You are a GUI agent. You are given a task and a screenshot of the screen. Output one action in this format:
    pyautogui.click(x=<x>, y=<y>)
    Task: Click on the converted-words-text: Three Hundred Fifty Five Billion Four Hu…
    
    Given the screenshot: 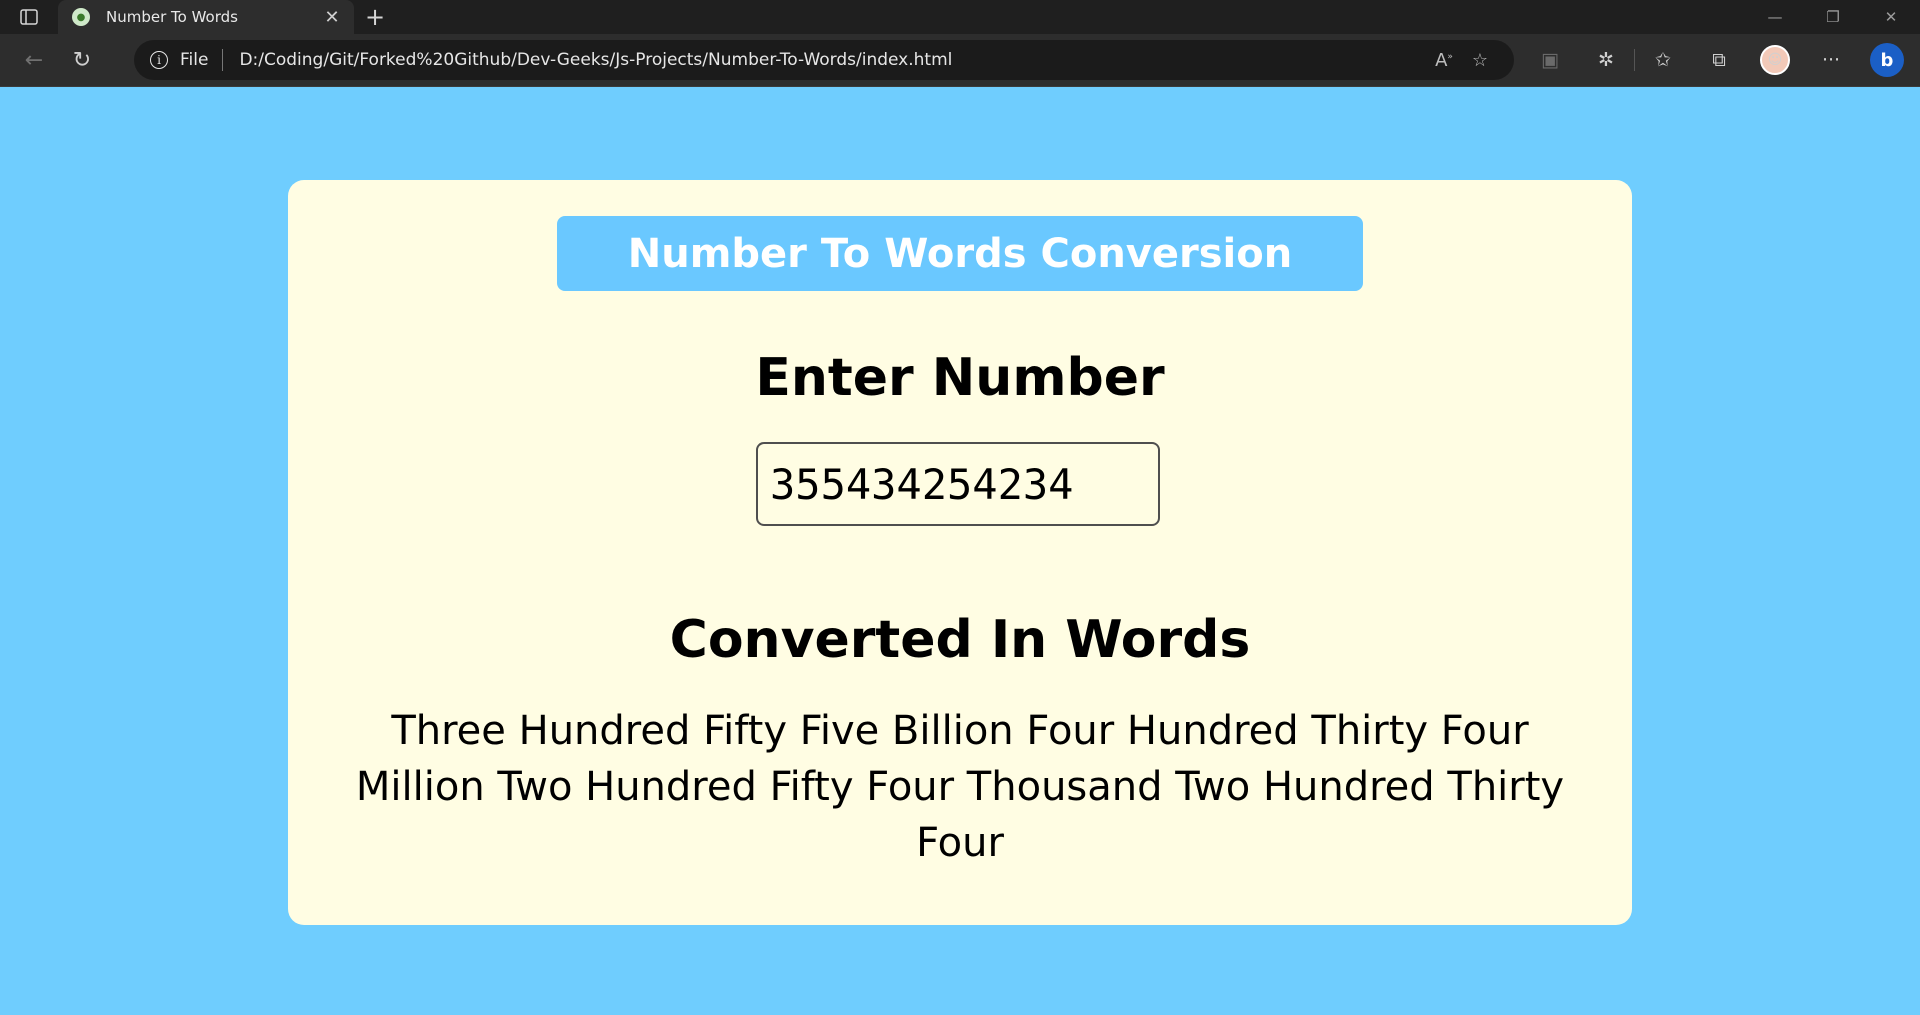 What is the action you would take?
    pyautogui.click(x=960, y=787)
    